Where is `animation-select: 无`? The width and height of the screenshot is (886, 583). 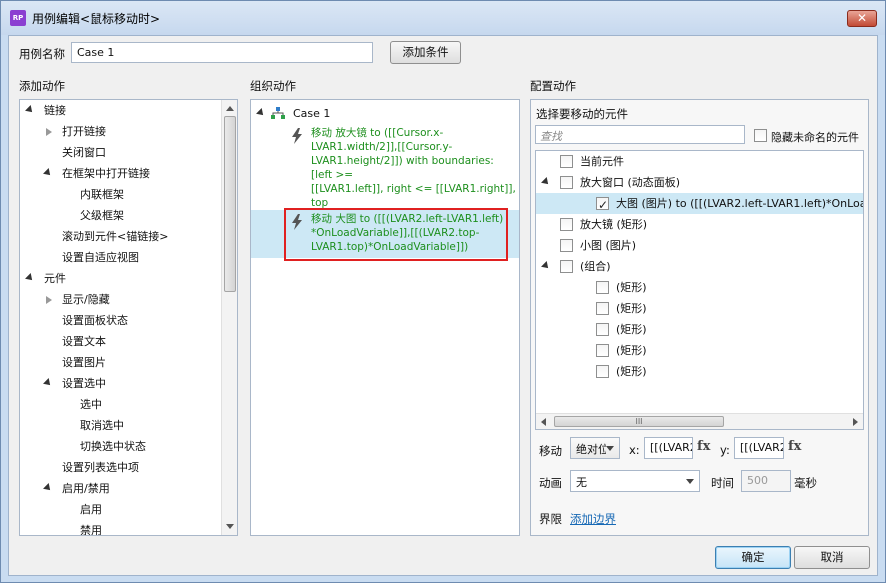 animation-select: 无 is located at coordinates (635, 481).